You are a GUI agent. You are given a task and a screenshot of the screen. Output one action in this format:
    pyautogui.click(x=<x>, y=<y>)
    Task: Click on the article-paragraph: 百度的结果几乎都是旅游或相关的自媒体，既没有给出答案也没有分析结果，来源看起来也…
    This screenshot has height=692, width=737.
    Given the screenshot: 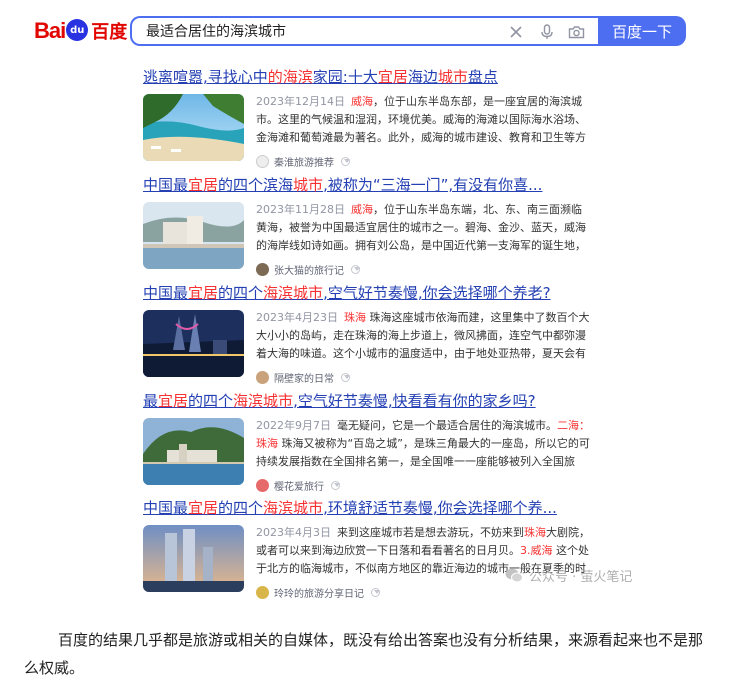 What is the action you would take?
    pyautogui.click(x=364, y=654)
    